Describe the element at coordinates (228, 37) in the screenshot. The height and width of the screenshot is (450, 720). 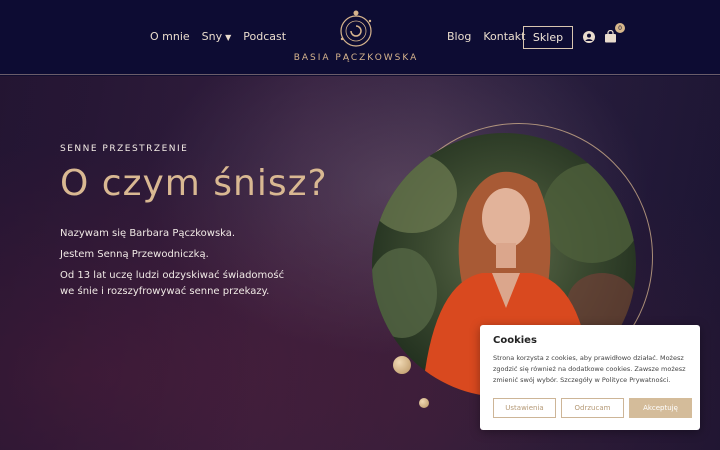
I see `chevron-down-icon: ▼` at that location.